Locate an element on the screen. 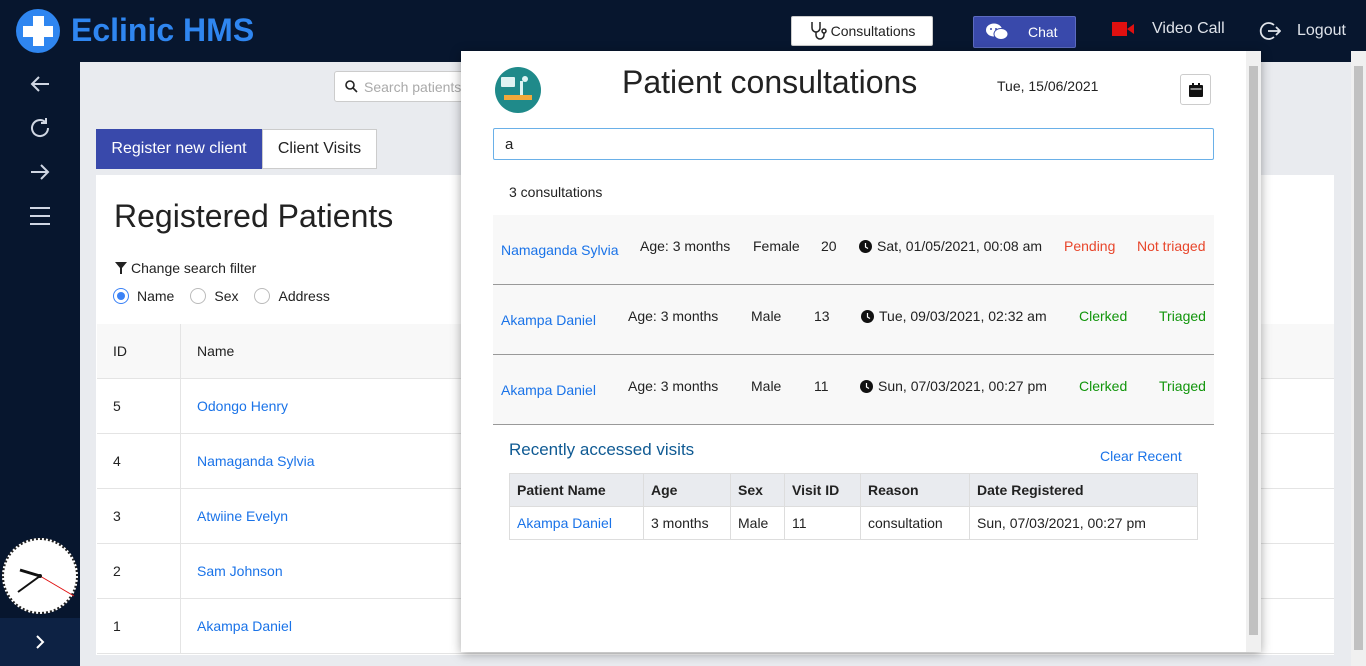 This screenshot has width=1366, height=666. patient-id: 2 is located at coordinates (139, 571).